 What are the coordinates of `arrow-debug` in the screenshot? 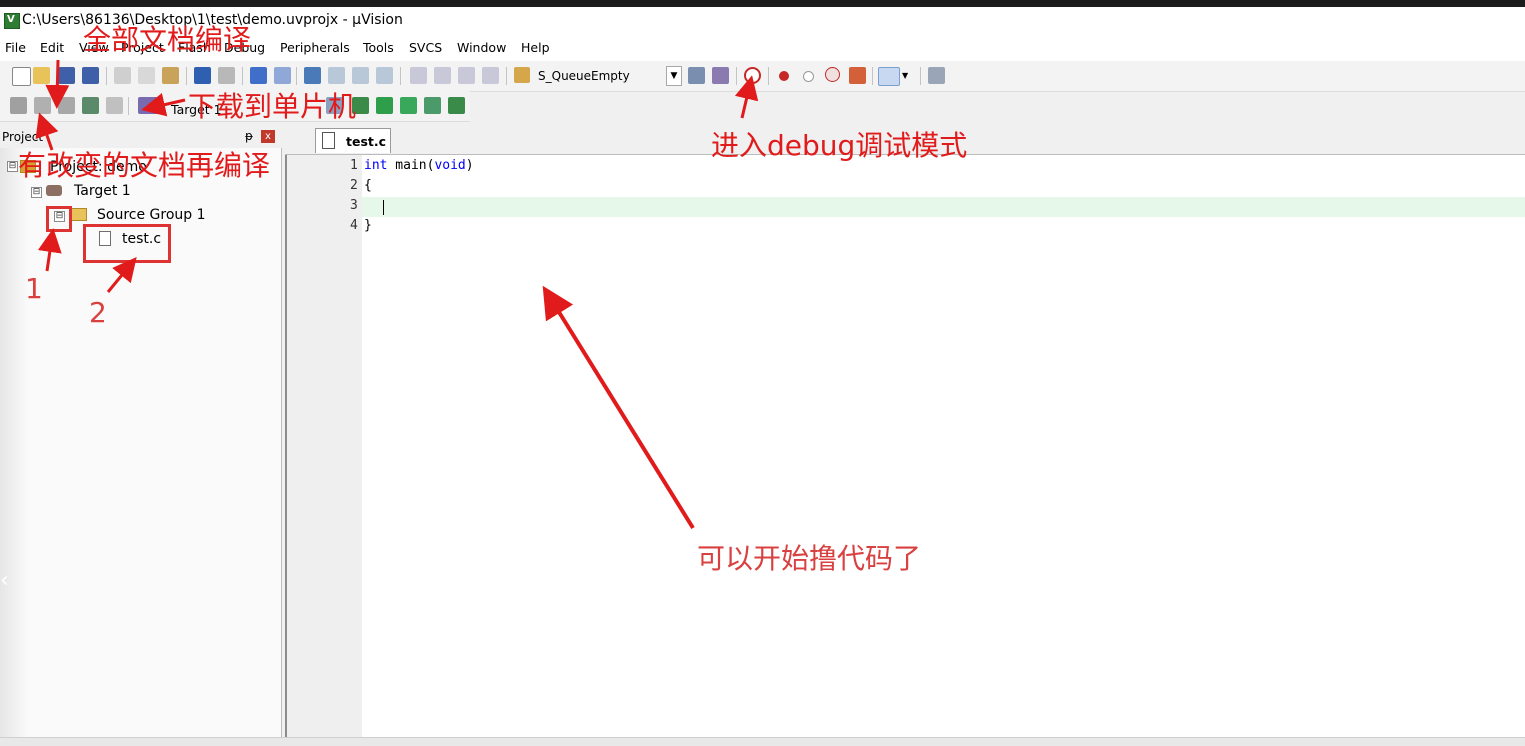 It's located at (746, 97).